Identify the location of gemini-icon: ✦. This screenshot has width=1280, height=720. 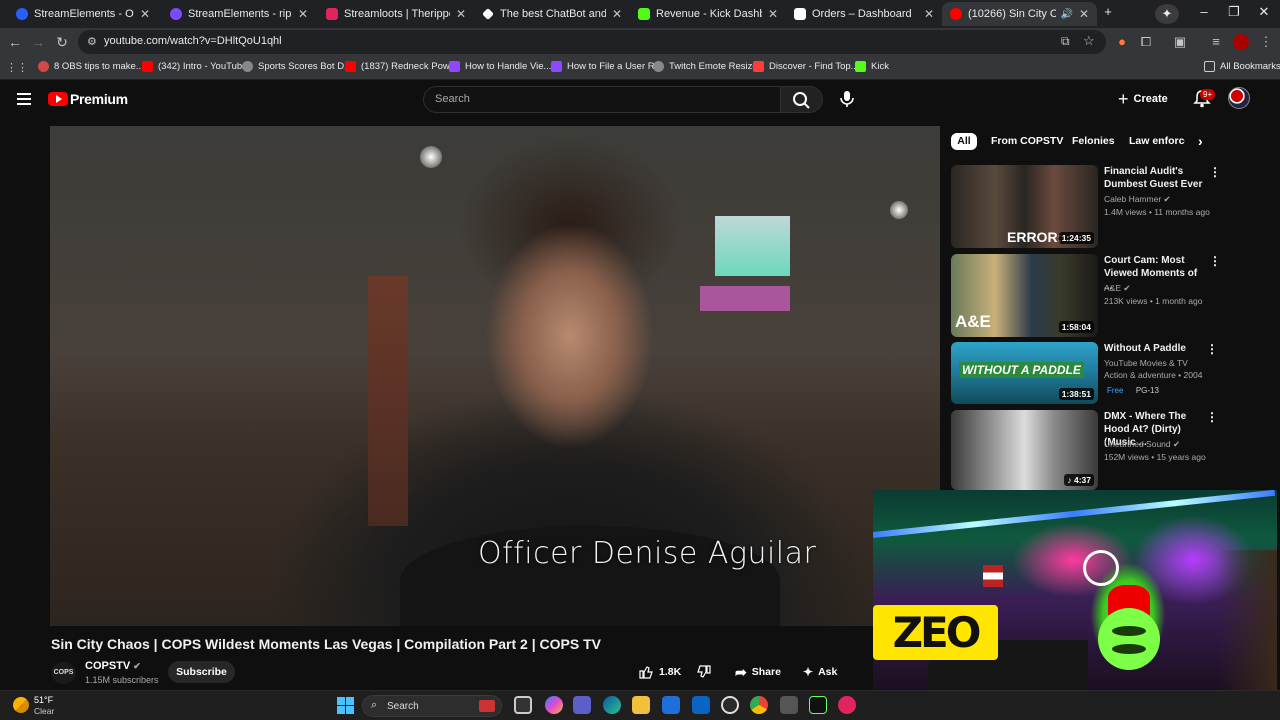
(1167, 14).